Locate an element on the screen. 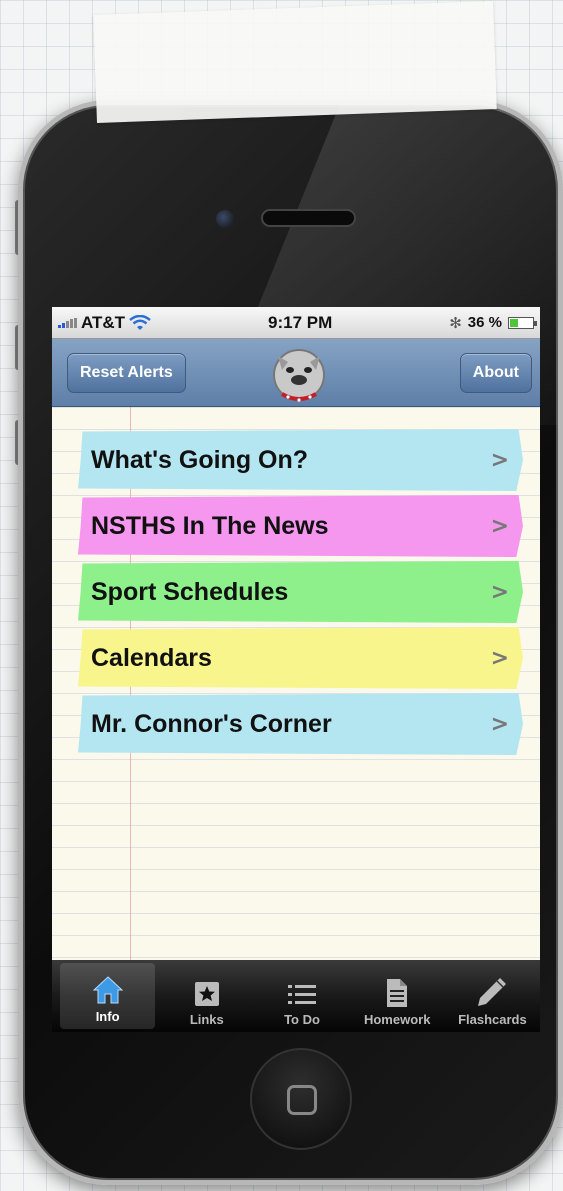  menu-item-label: Mr. Connor's Corner is located at coordinates (211, 723).